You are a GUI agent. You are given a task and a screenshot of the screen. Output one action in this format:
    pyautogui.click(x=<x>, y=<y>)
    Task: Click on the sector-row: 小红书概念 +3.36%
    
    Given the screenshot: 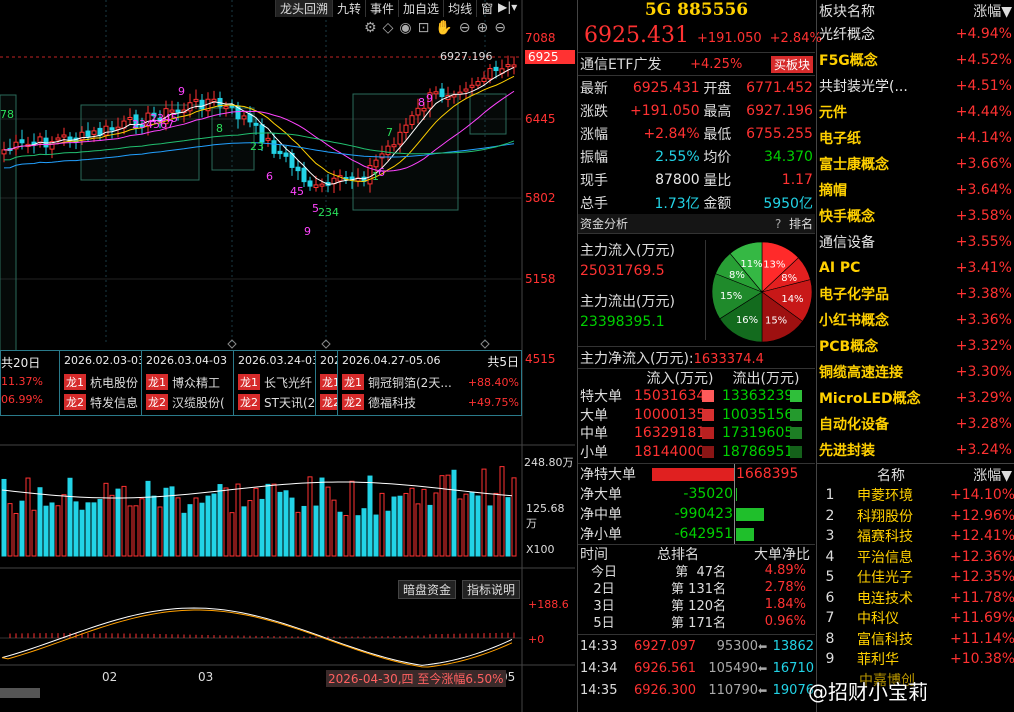 What is the action you would take?
    pyautogui.click(x=915, y=320)
    